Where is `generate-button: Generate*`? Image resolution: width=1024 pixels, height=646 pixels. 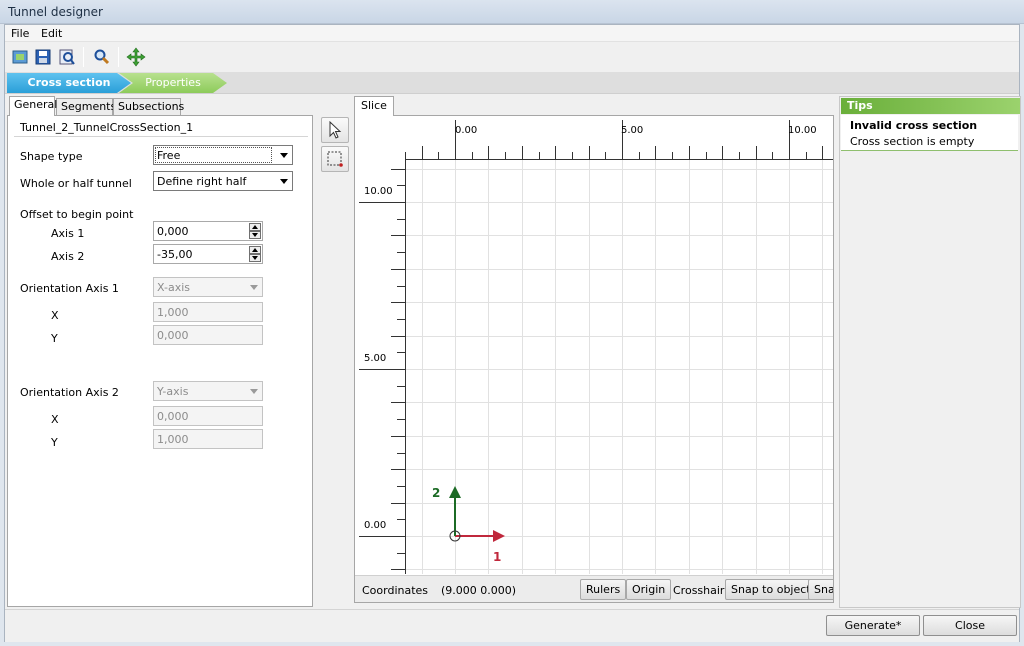
generate-button: Generate* is located at coordinates (873, 625).